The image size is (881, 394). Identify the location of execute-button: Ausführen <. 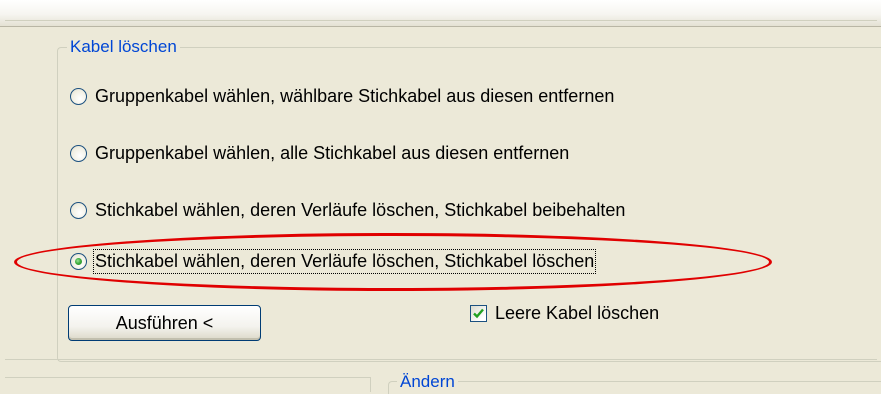
(164, 323).